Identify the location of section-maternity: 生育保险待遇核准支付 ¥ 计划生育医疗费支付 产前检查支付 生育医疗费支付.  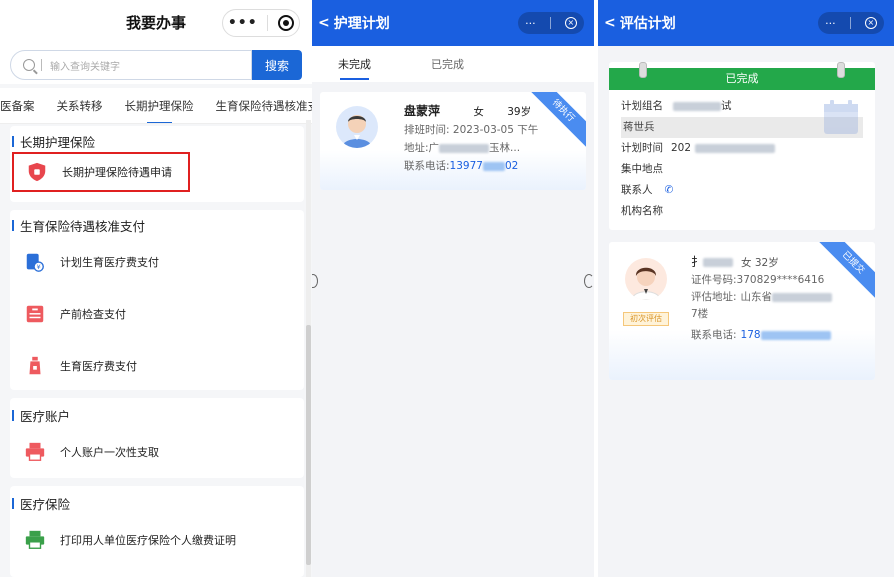
(157, 300).